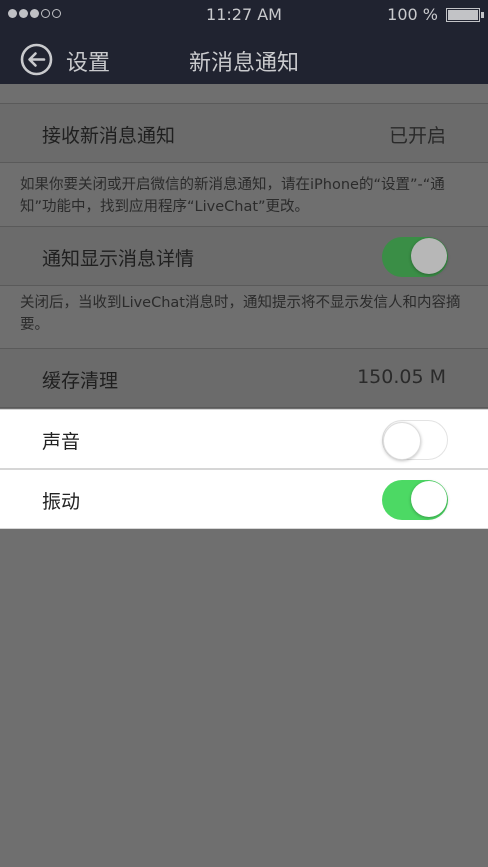  I want to click on navigation-bar: 设置 新消息通知, so click(244, 57).